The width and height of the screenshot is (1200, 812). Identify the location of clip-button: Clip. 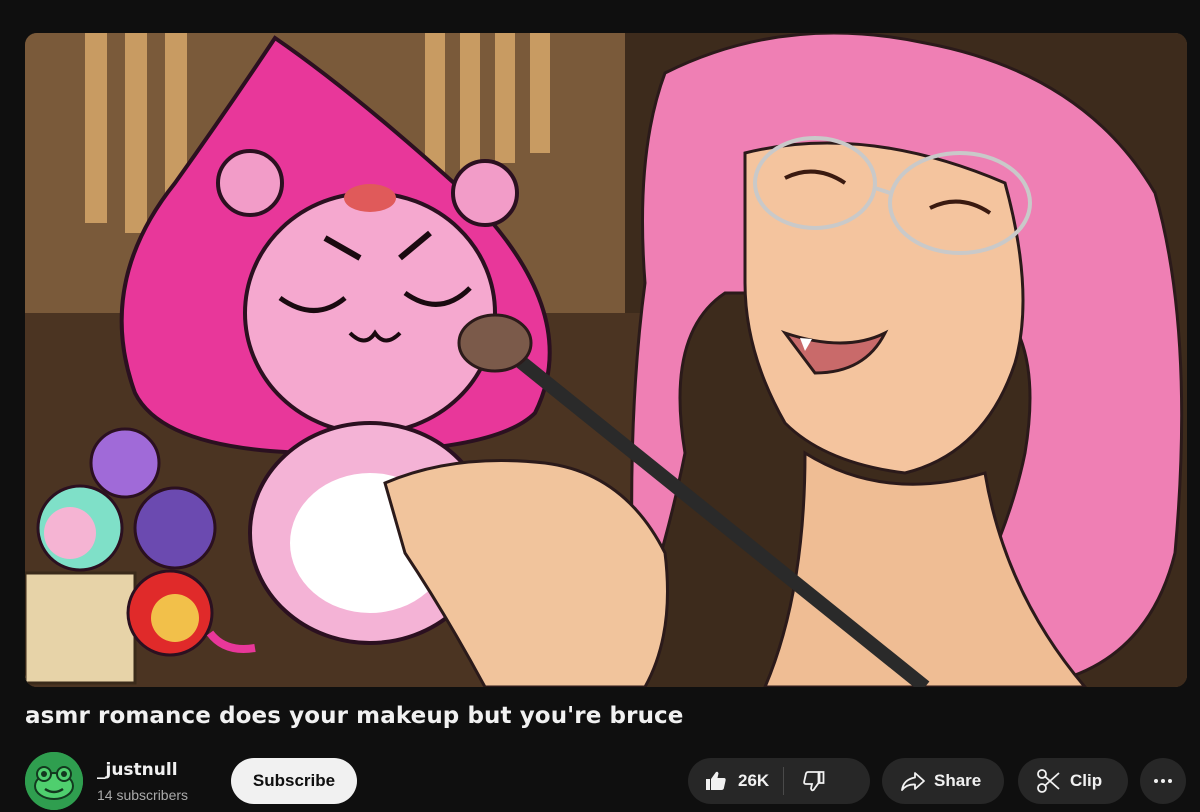
(1073, 781).